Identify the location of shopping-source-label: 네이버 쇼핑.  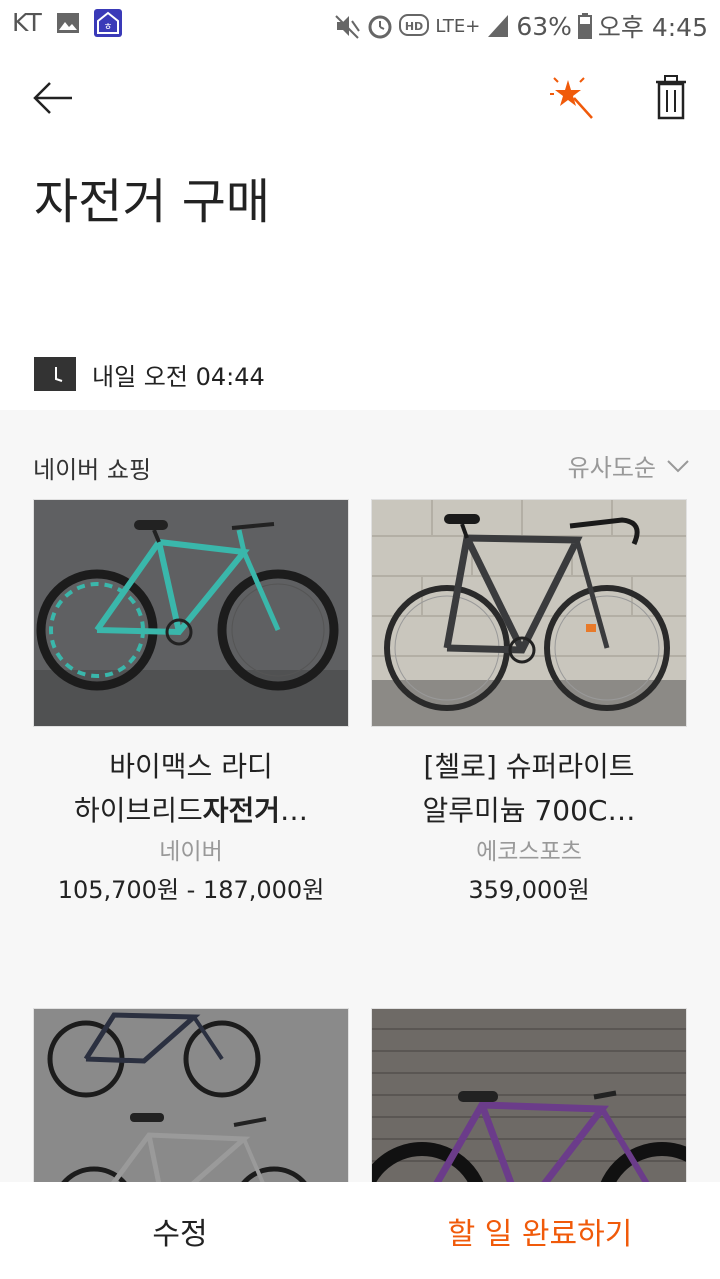
(92, 470).